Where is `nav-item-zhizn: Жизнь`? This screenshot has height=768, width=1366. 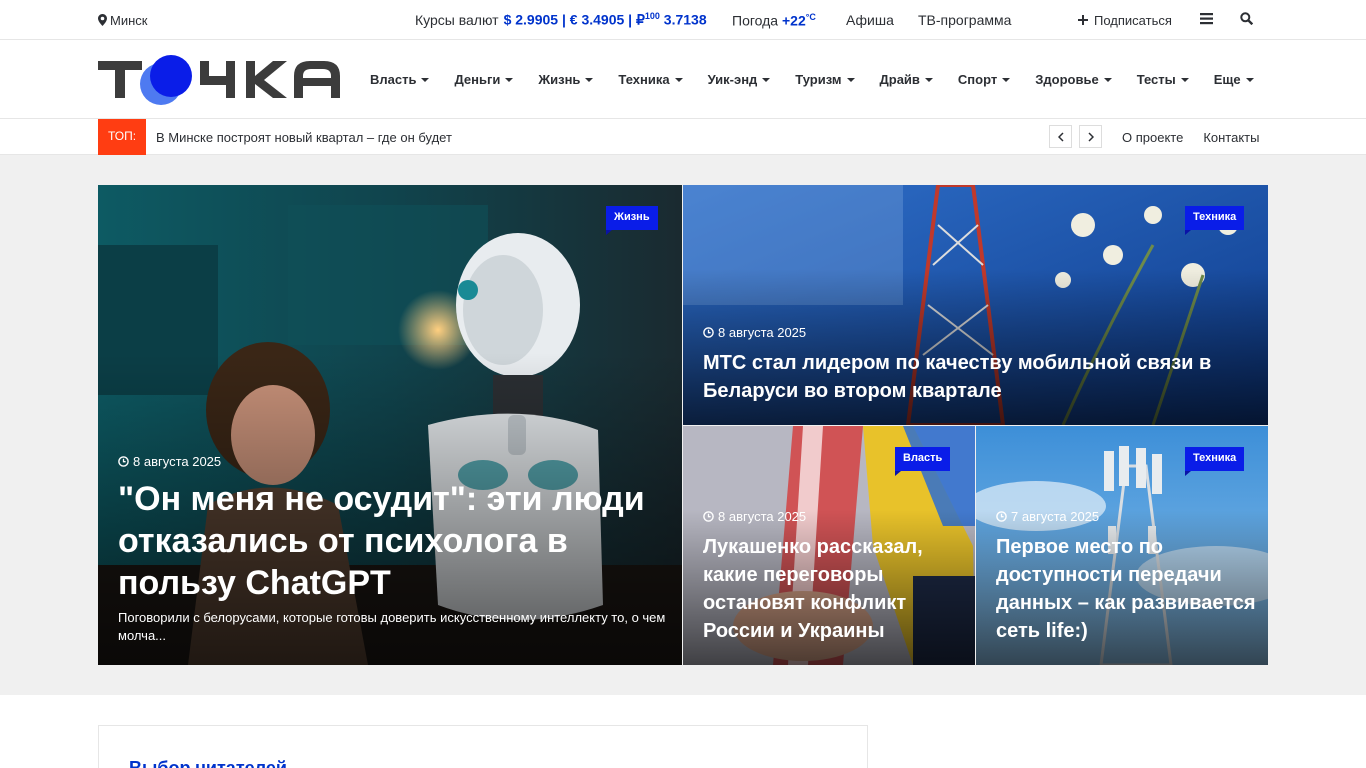
nav-item-zhizn: Жизнь is located at coordinates (566, 79).